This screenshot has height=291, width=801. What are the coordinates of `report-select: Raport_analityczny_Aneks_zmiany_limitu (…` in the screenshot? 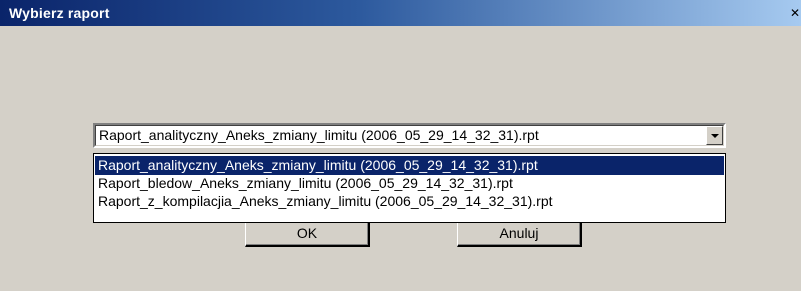 It's located at (409, 135).